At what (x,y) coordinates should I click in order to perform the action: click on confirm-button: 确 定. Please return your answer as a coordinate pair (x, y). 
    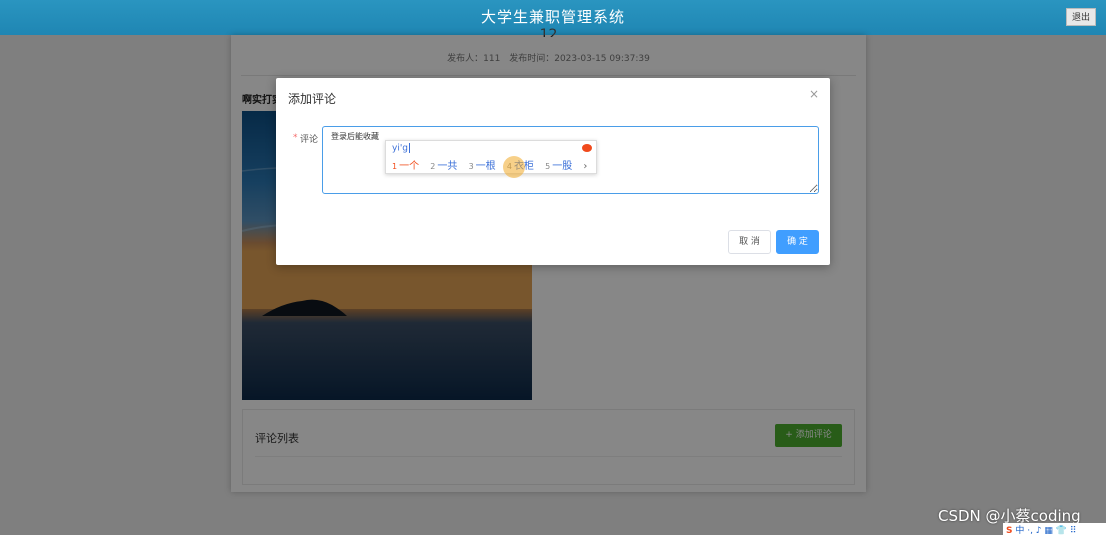
    Looking at the image, I should click on (797, 242).